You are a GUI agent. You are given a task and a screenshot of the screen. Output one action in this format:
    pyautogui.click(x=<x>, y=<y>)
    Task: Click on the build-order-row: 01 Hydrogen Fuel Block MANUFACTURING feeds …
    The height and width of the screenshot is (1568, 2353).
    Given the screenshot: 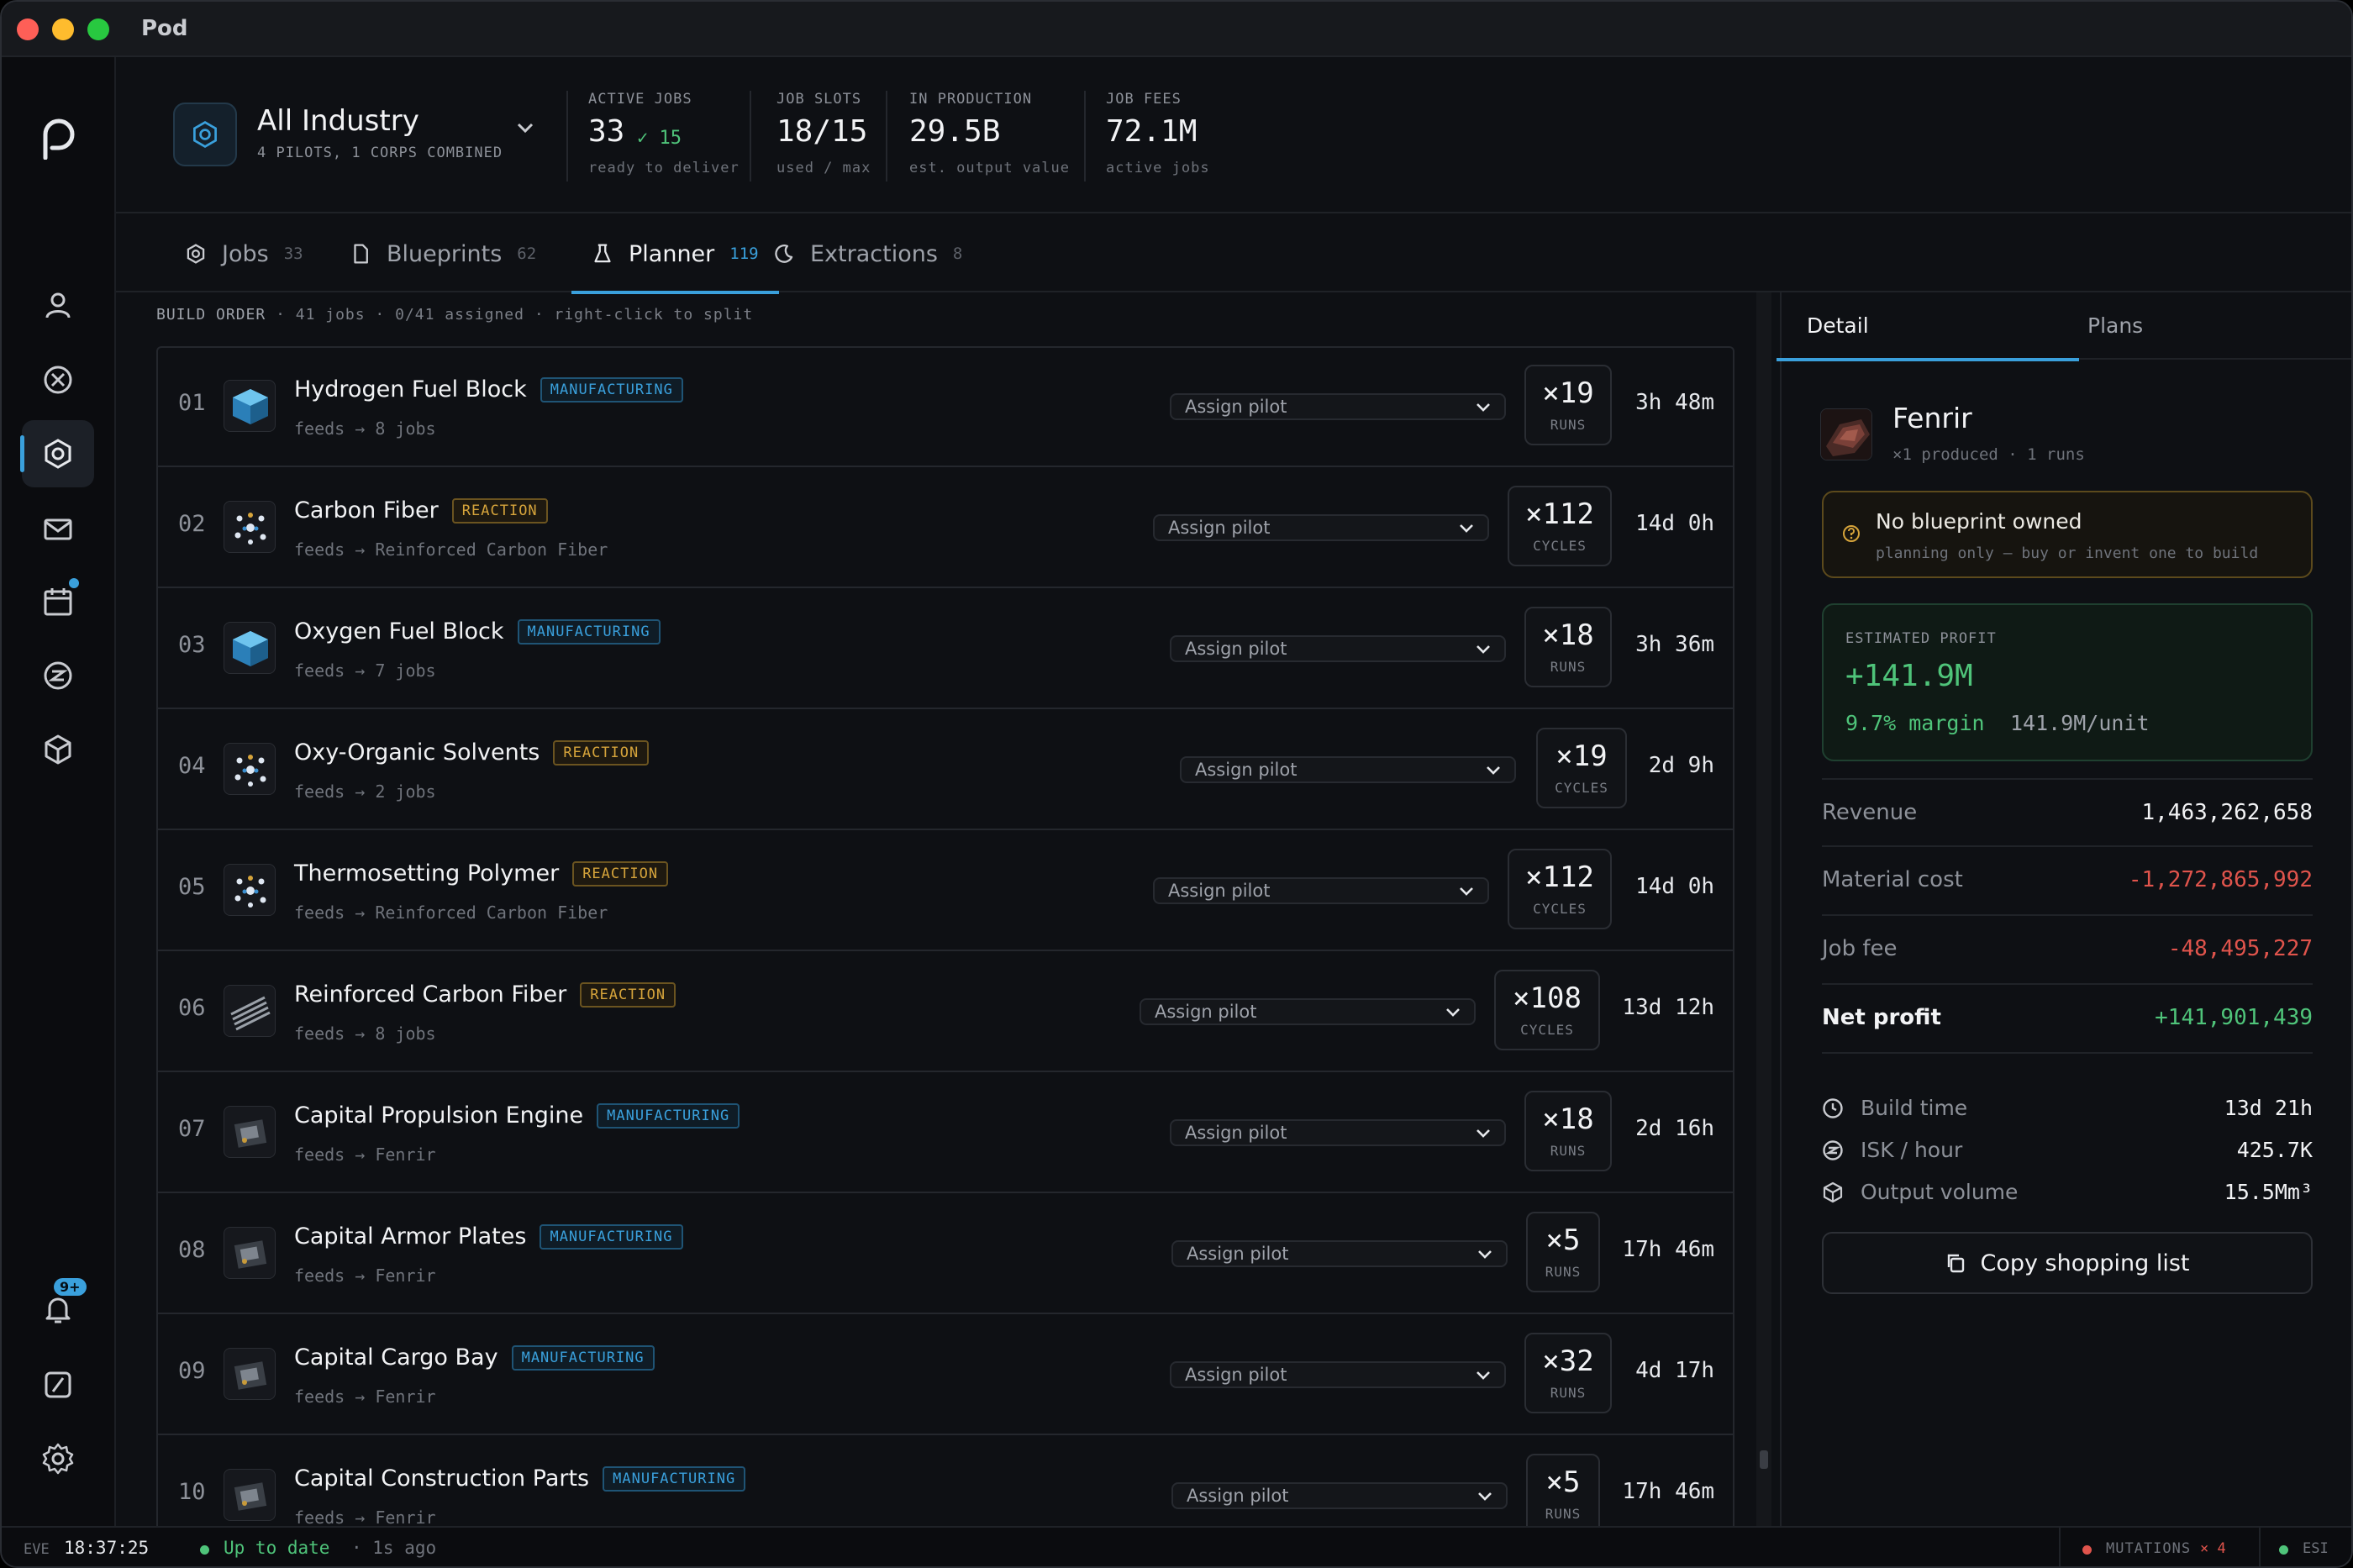 What is the action you would take?
    pyautogui.click(x=945, y=408)
    